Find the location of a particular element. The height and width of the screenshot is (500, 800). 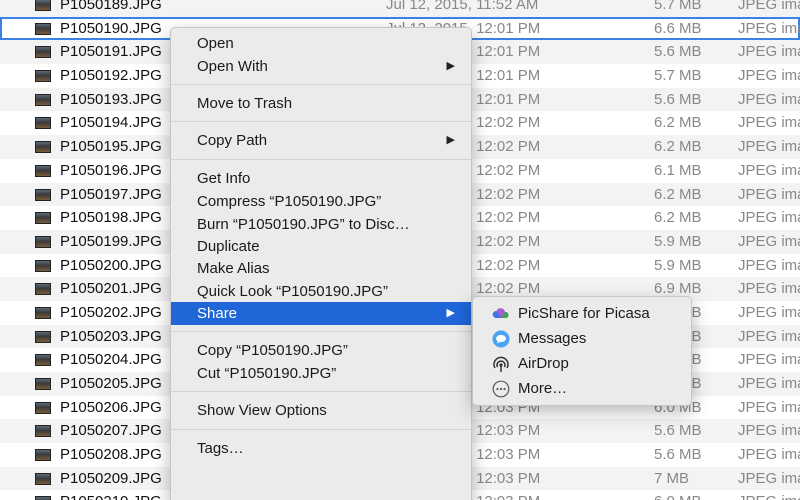

file-name: P1050203.JPG is located at coordinates (111, 336).